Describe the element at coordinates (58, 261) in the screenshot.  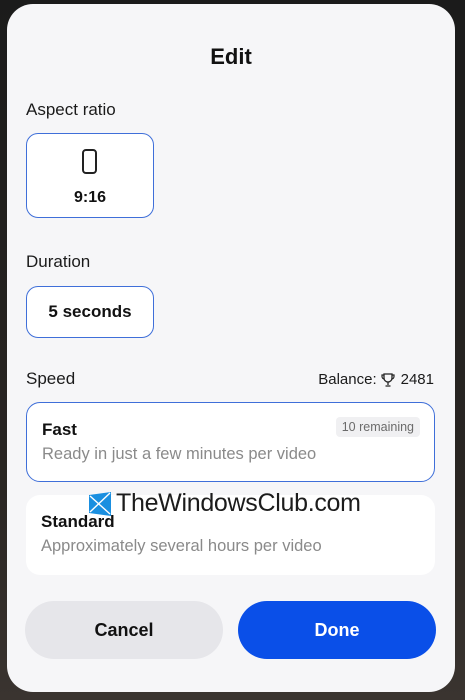
I see `duration-label: Duration` at that location.